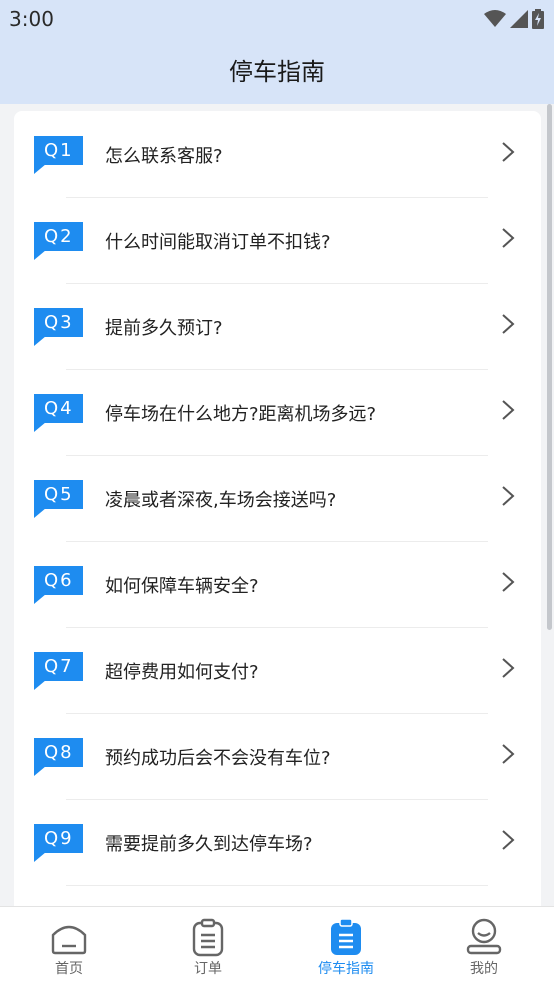 The image size is (554, 984). I want to click on faq-item: Q9 需要提前多久到达停车场?, so click(277, 842).